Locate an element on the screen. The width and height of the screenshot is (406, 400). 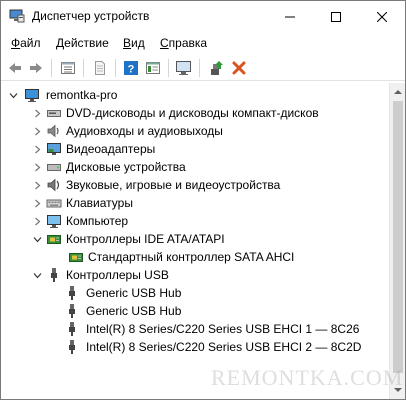
tree-item-label: Контроллеры IDE ATA/ATAPI is located at coordinates (145, 239).